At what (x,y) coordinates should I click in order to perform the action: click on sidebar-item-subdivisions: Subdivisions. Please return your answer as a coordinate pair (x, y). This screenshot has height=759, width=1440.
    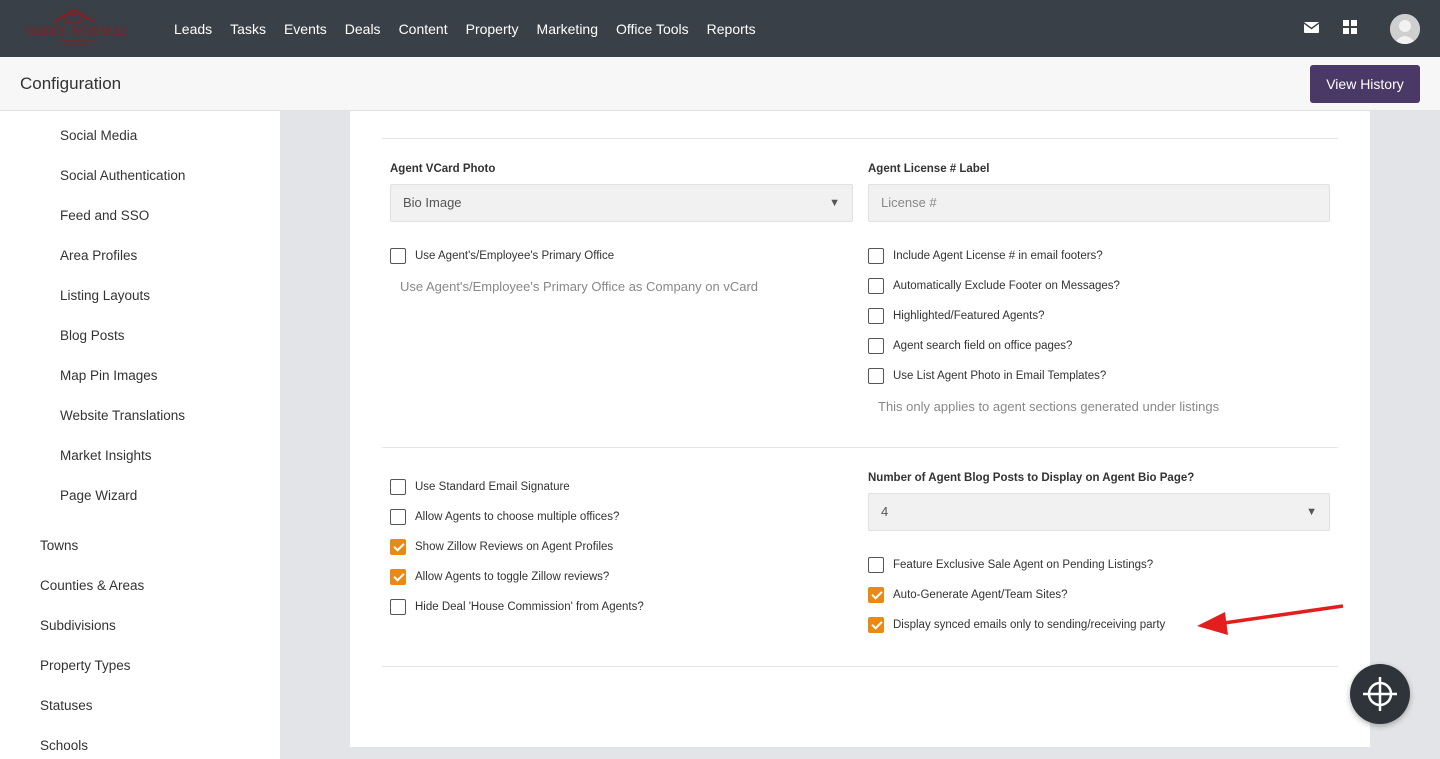
    Looking at the image, I should click on (78, 625).